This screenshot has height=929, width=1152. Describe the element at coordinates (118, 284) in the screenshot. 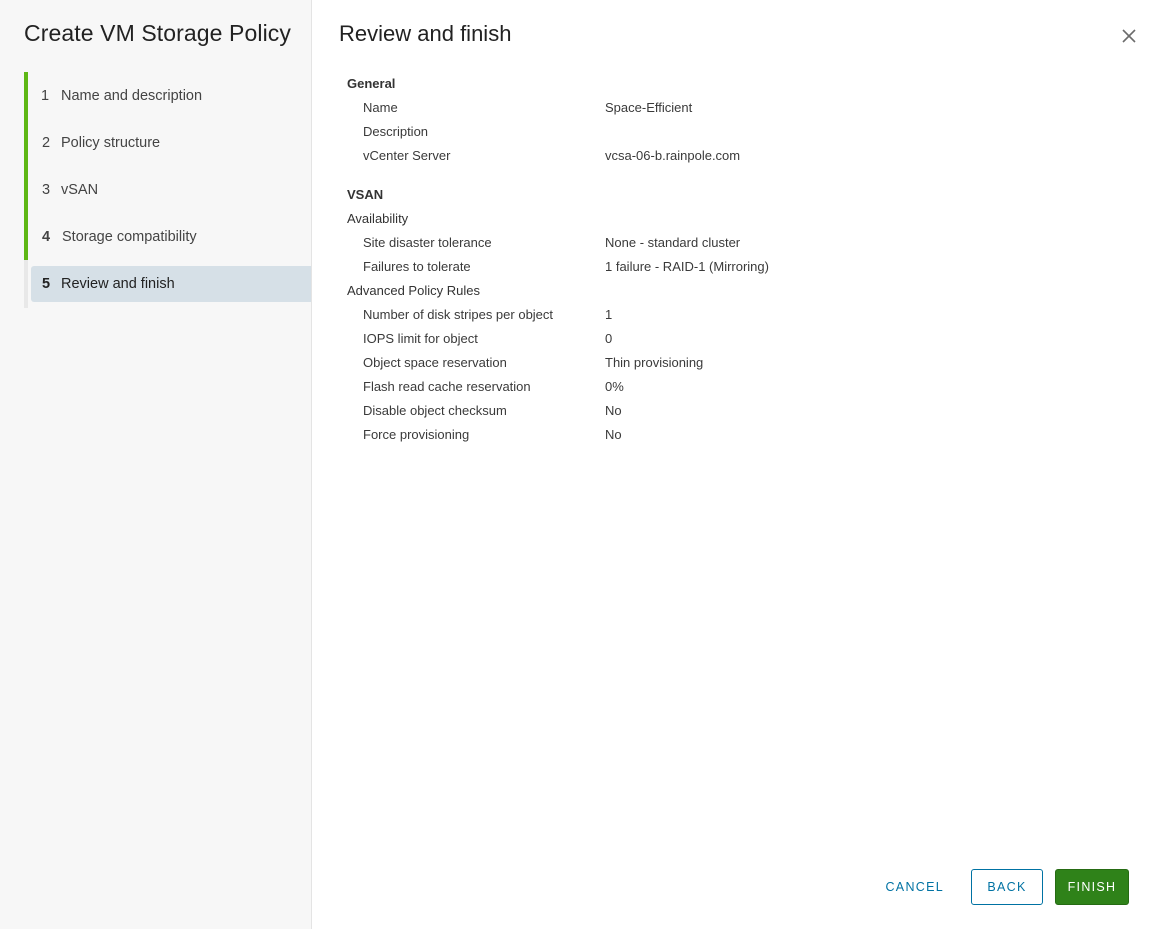

I see `step-label: Review and finish` at that location.